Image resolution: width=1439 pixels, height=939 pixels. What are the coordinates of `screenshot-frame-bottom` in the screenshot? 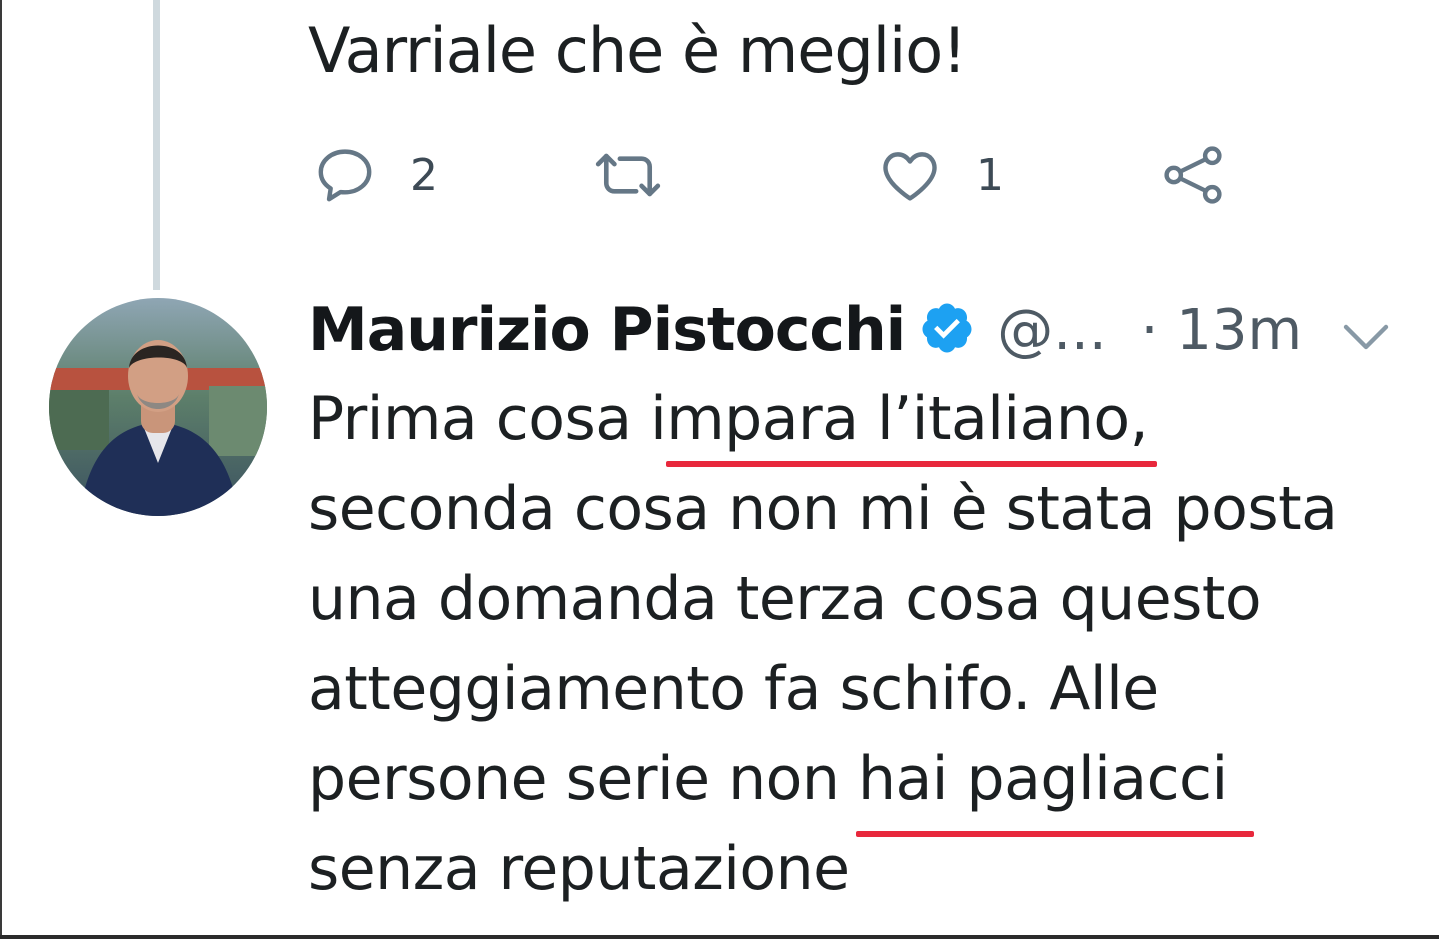 It's located at (719, 937).